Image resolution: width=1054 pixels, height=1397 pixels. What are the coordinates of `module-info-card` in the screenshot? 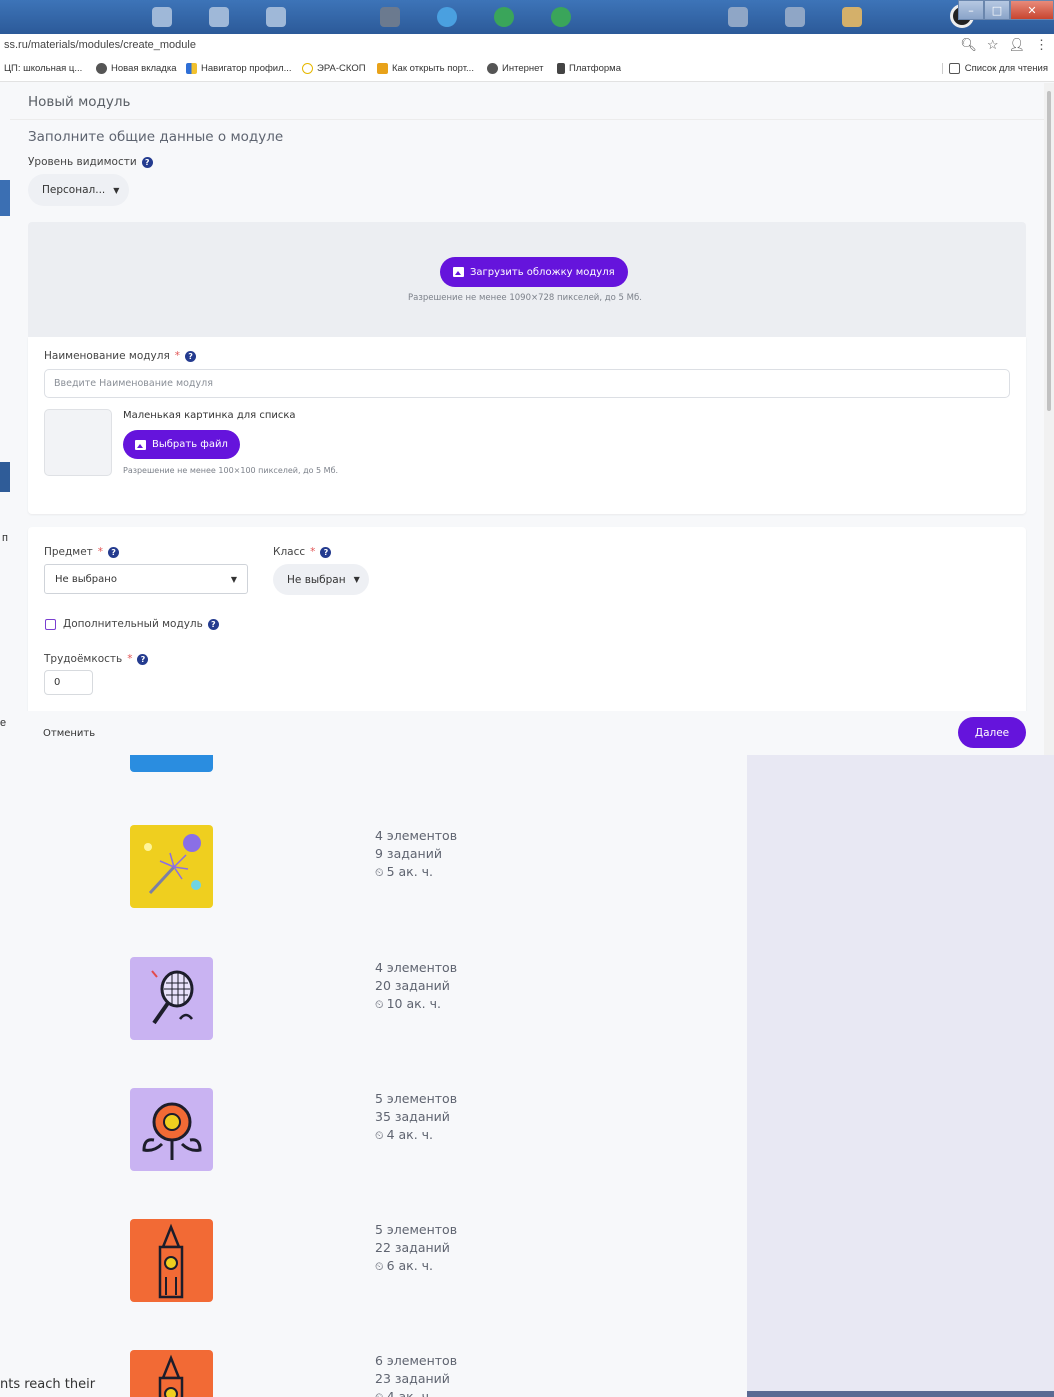 It's located at (527, 425).